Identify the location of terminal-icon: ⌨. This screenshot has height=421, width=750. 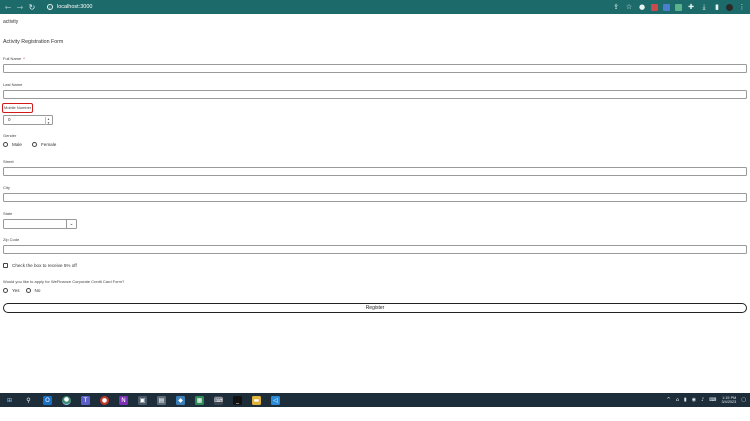
(218, 400).